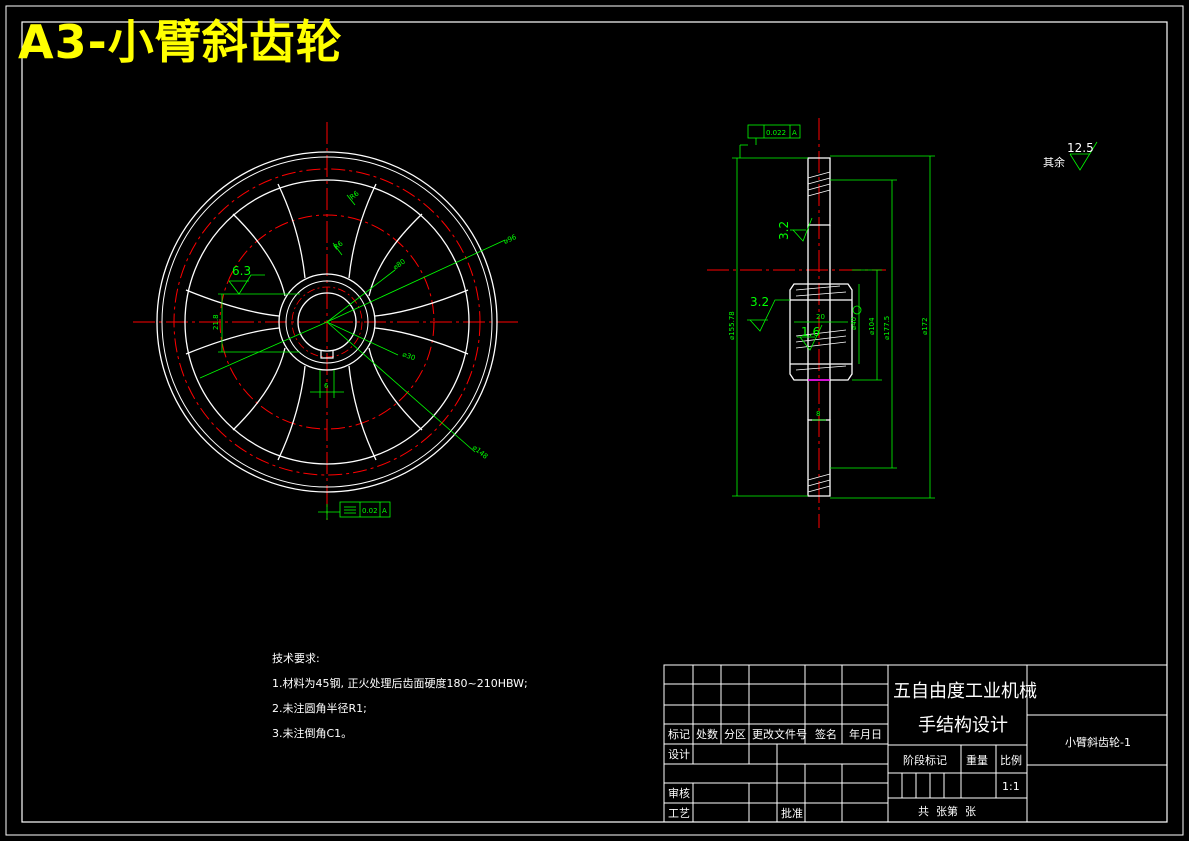 This screenshot has width=1189, height=841. What do you see at coordinates (820, 317) in the screenshot?
I see `dim-20: 20` at bounding box center [820, 317].